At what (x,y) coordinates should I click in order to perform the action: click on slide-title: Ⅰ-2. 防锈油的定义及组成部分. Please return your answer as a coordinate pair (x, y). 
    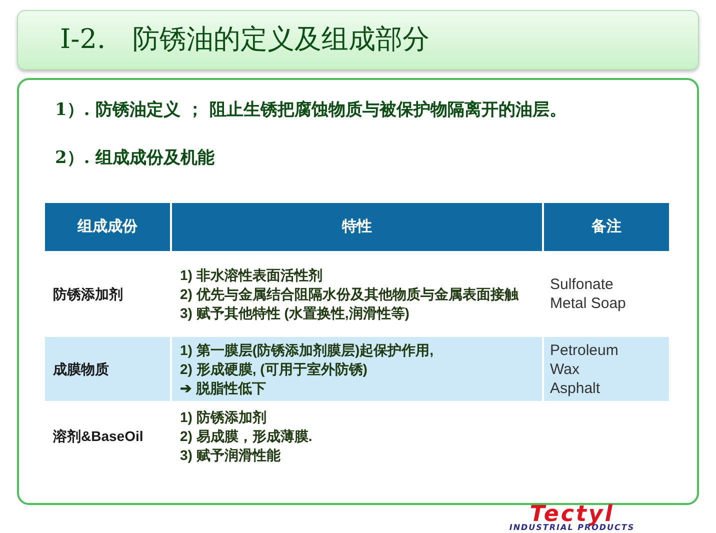
    Looking at the image, I should click on (245, 39).